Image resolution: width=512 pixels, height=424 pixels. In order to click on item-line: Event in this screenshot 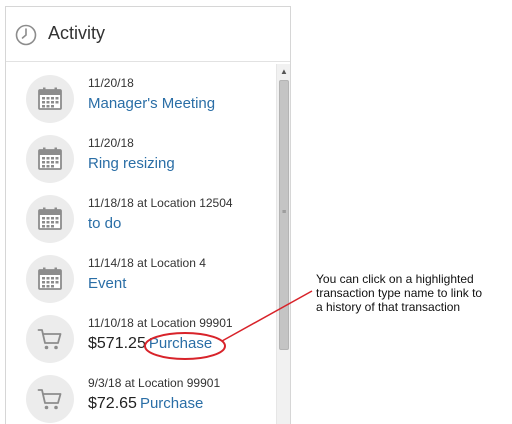, I will do `click(107, 284)`.